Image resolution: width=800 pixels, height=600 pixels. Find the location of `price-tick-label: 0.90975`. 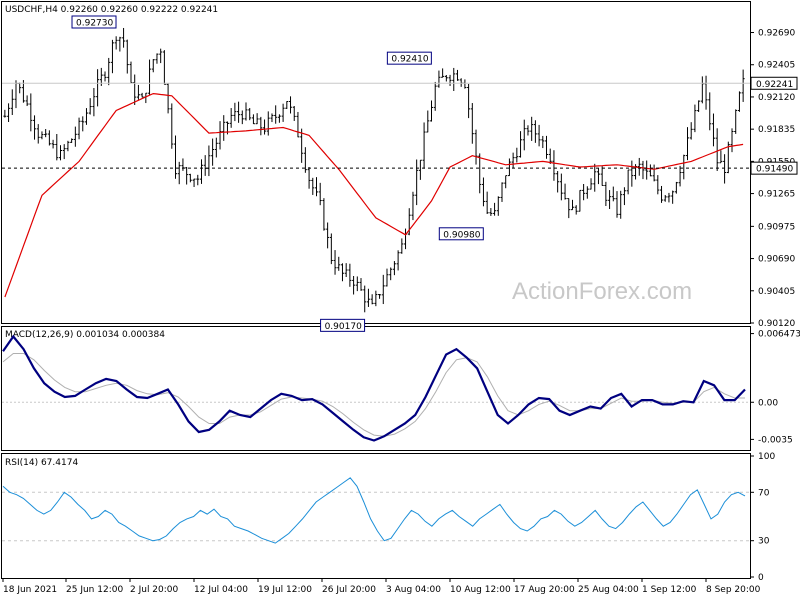

price-tick-label: 0.90975 is located at coordinates (776, 227).